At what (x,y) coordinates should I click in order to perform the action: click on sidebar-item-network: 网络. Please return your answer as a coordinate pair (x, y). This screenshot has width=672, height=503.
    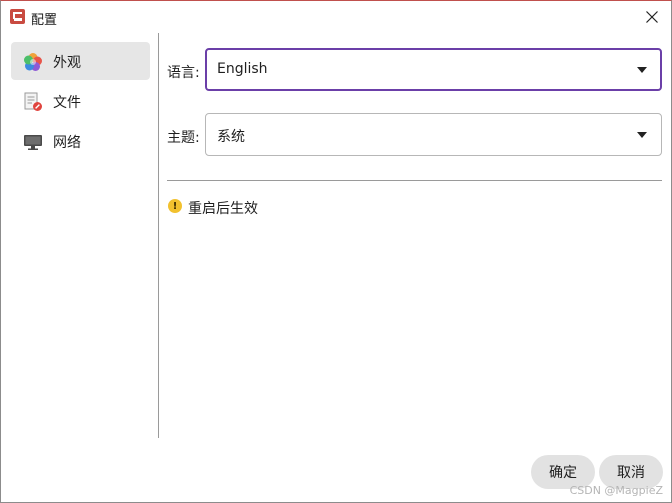
    Looking at the image, I should click on (80, 141).